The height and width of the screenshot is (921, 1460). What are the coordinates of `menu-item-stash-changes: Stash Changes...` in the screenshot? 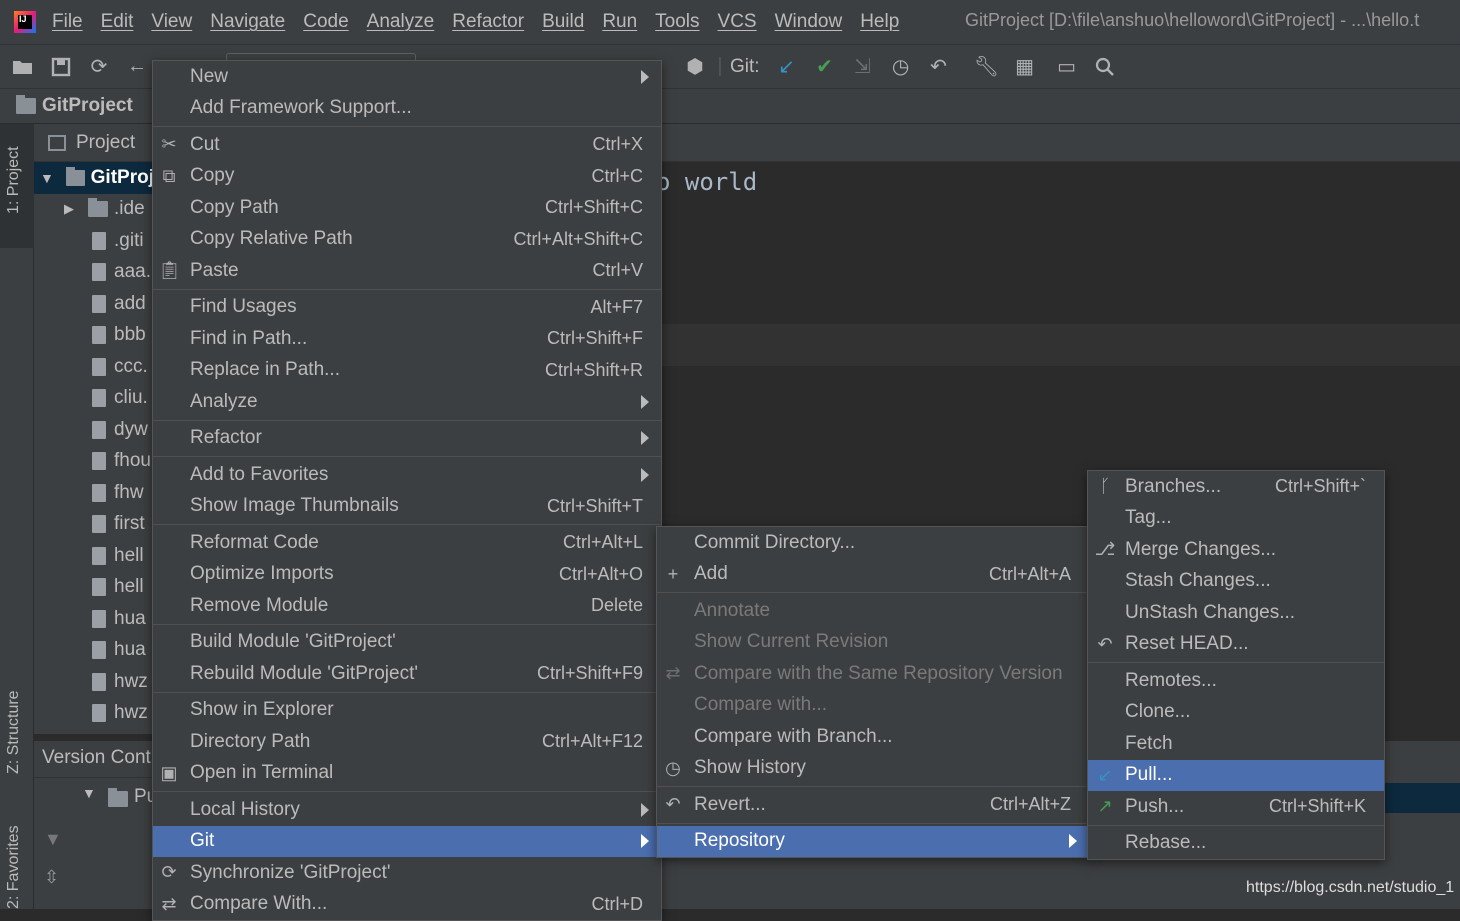 It's located at (1236, 582).